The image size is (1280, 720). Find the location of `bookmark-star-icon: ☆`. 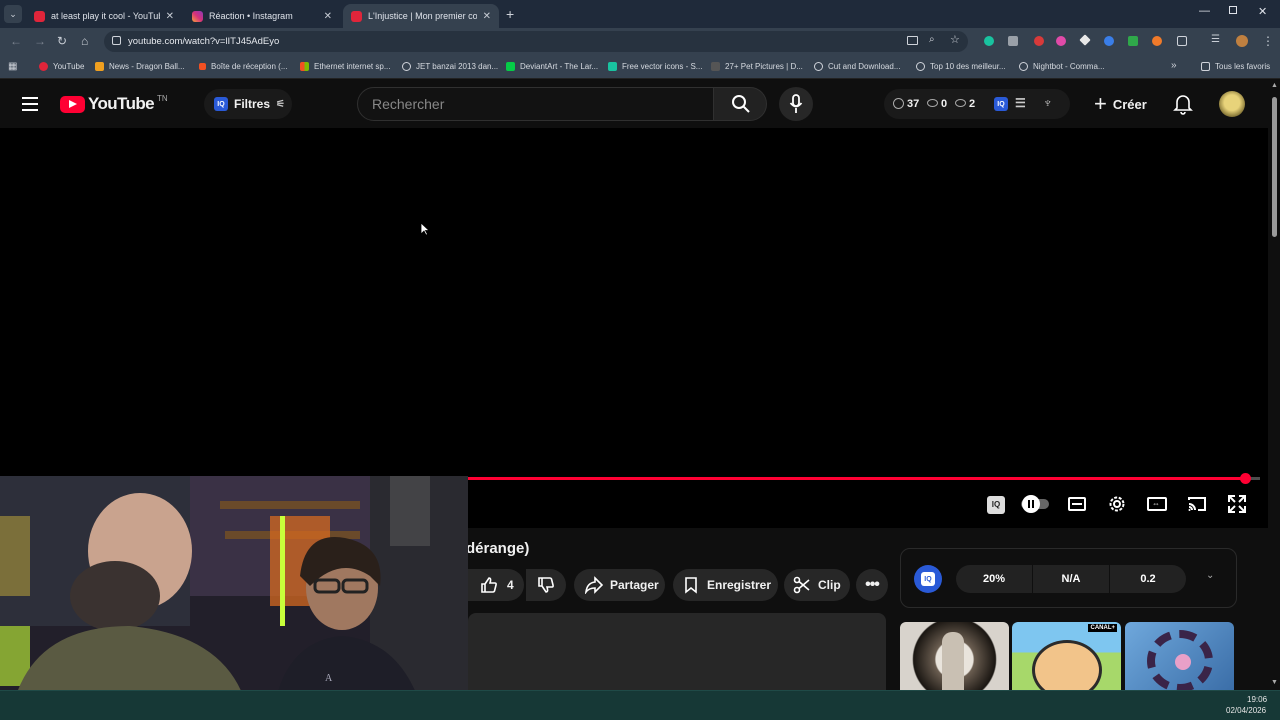

bookmark-star-icon: ☆ is located at coordinates (955, 39).